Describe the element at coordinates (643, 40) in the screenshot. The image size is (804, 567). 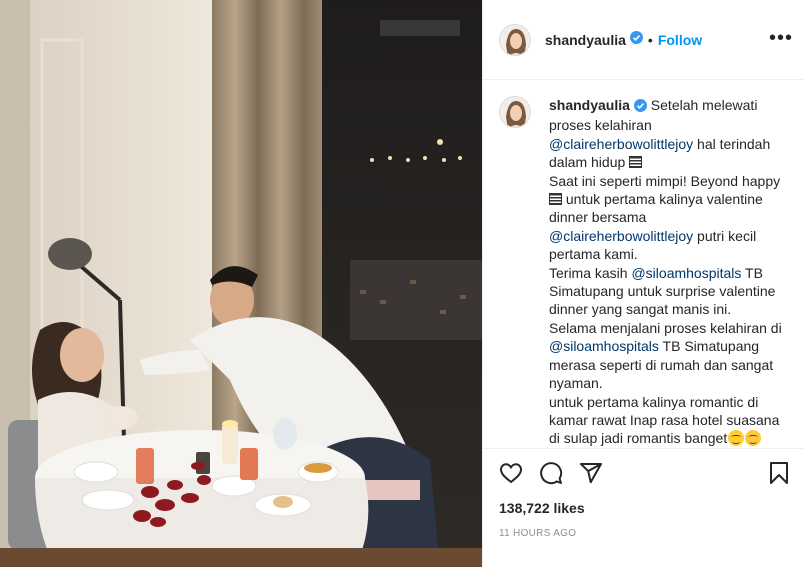
I see `post-header: shandyaulia • Follow •••` at that location.